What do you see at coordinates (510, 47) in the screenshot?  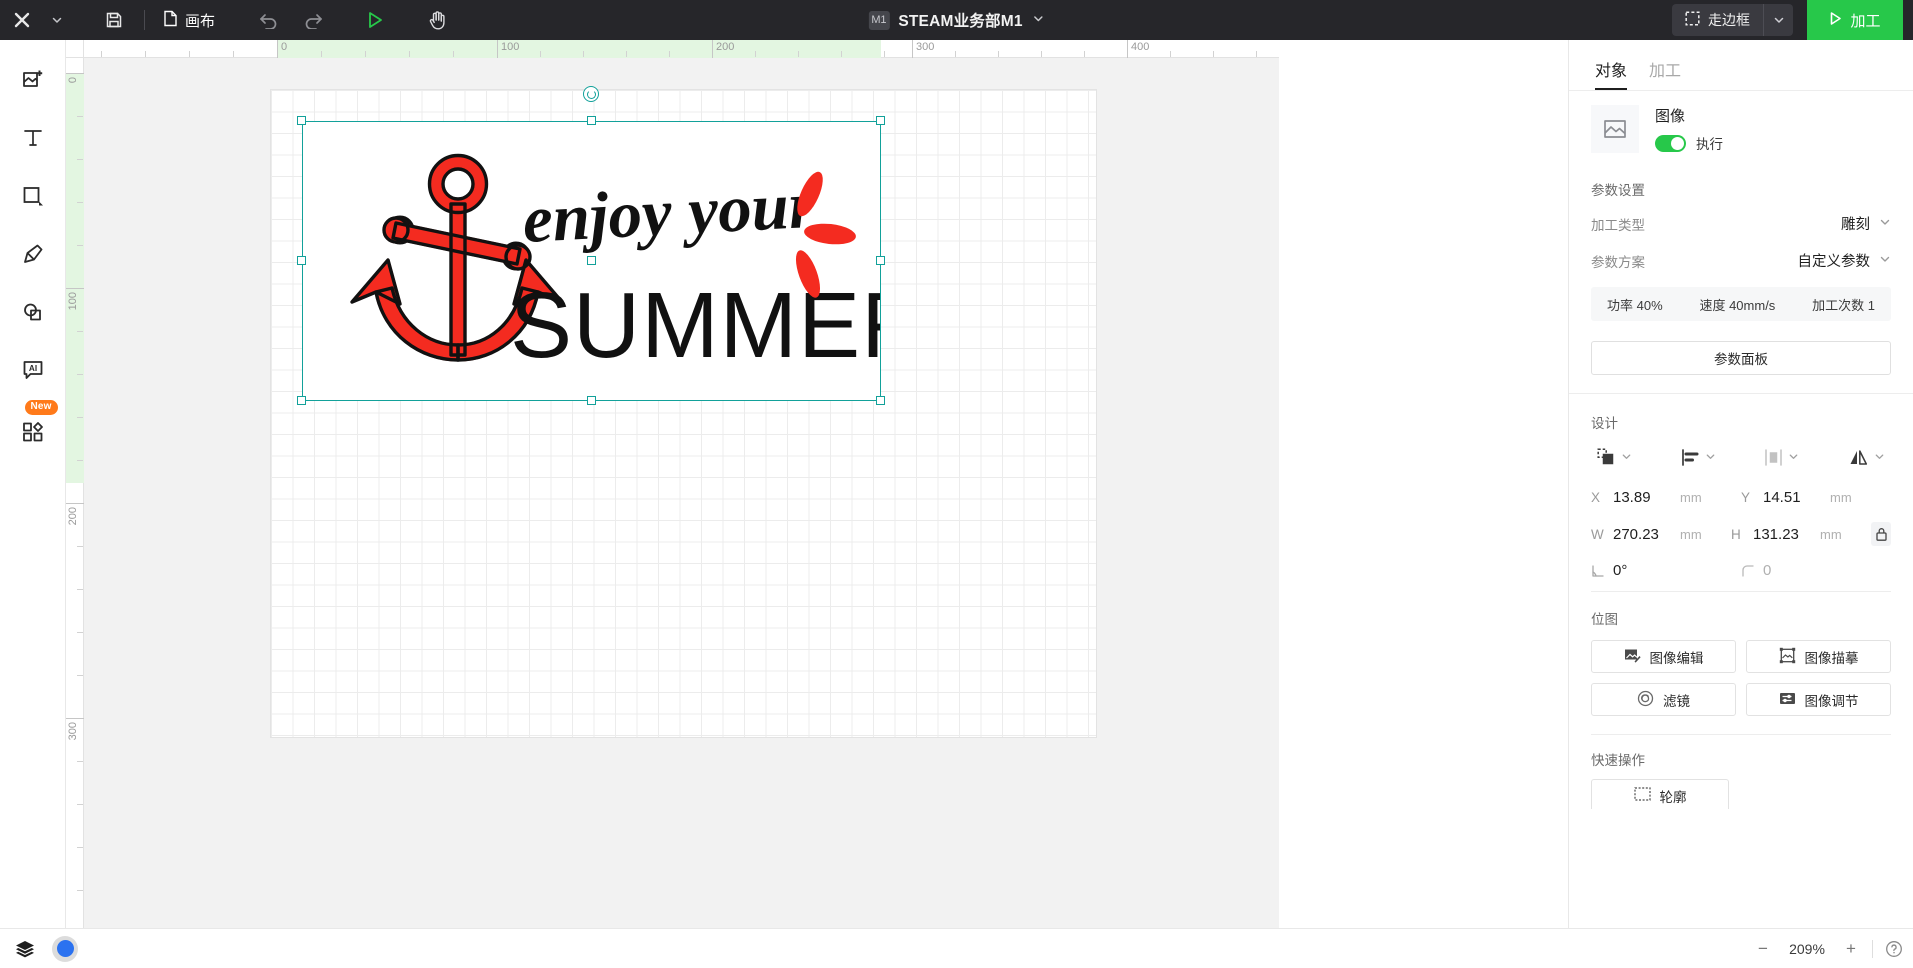 I see `ruler-h-label-100: 100` at bounding box center [510, 47].